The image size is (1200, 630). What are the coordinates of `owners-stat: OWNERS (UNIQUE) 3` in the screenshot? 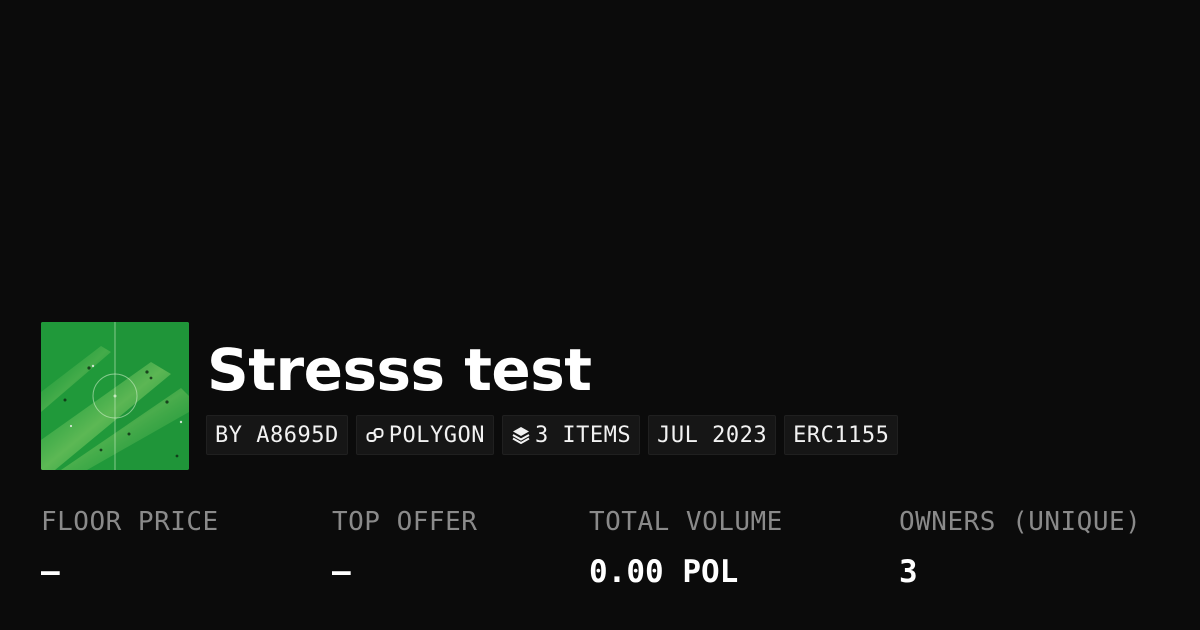 It's located at (1020, 550).